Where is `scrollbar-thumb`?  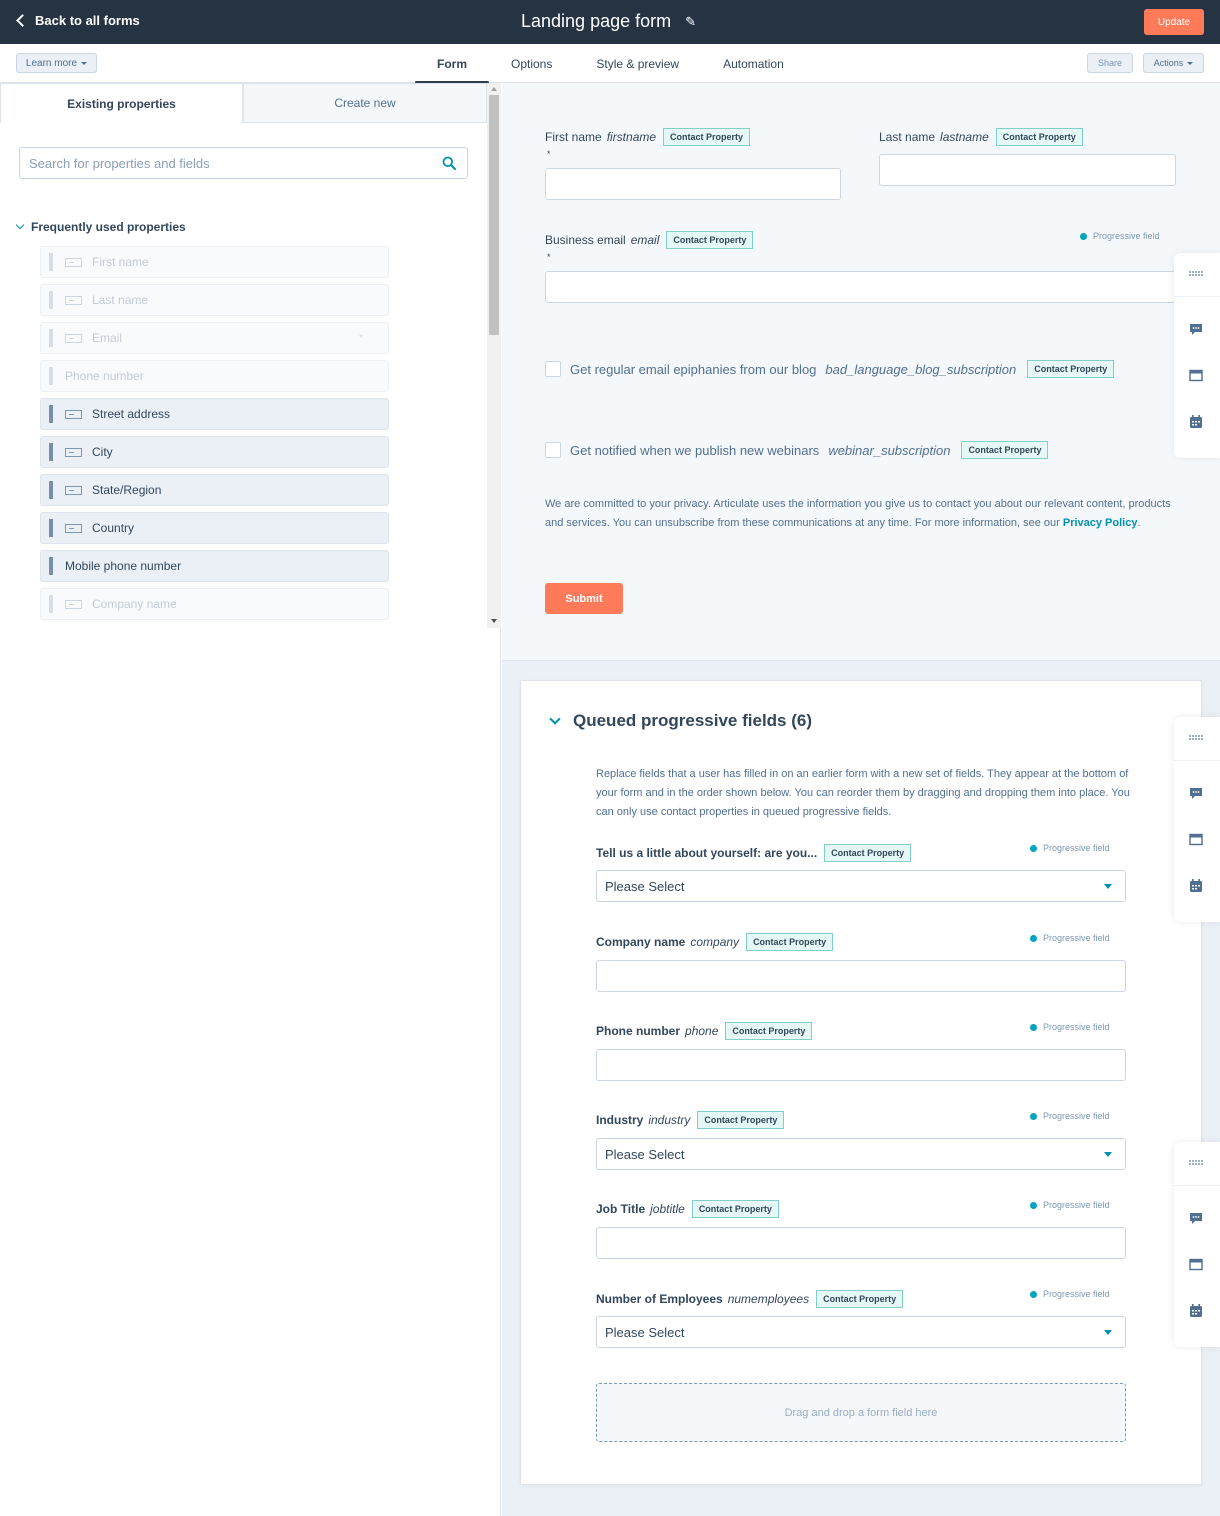 scrollbar-thumb is located at coordinates (494, 215).